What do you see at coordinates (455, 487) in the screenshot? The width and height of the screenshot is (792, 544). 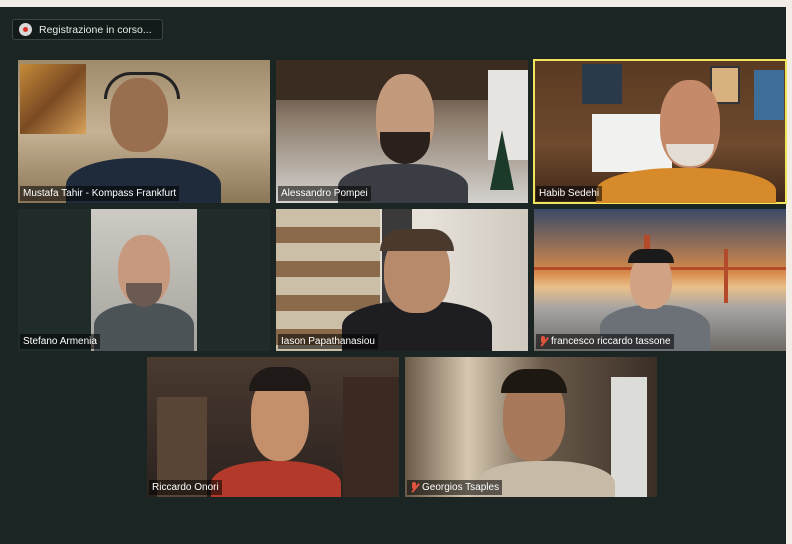 I see `participant-name: Georgios Tsaples` at bounding box center [455, 487].